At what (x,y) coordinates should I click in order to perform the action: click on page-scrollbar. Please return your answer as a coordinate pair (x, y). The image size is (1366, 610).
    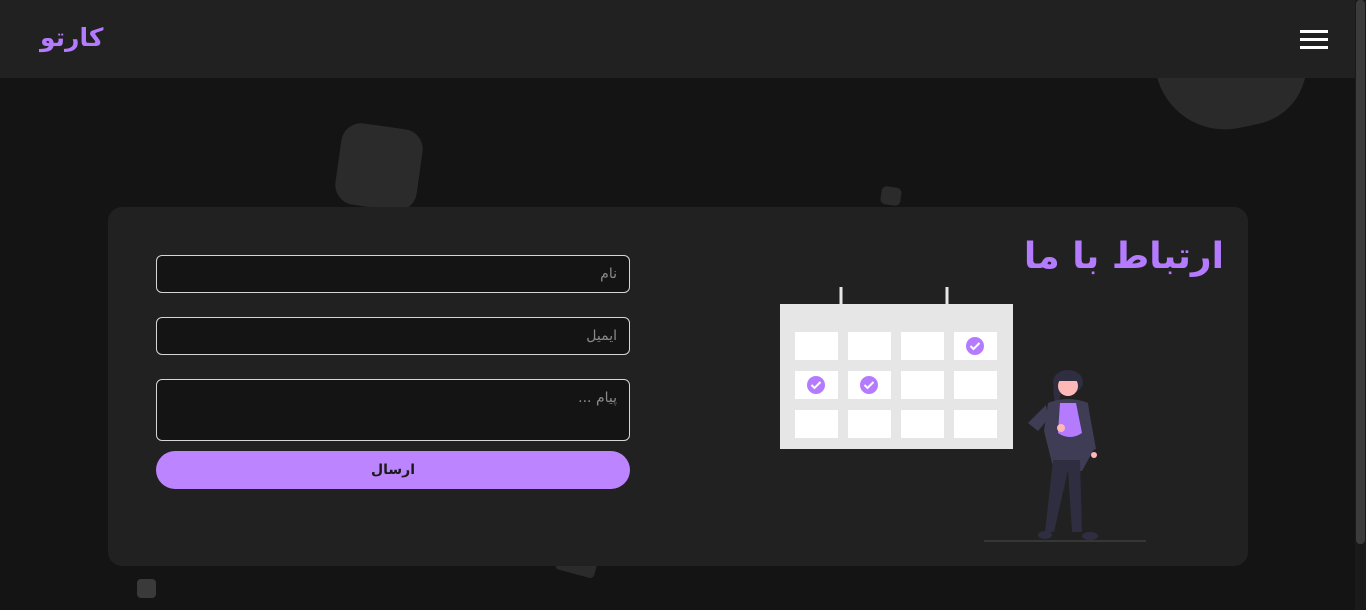
    Looking at the image, I should click on (1360, 305).